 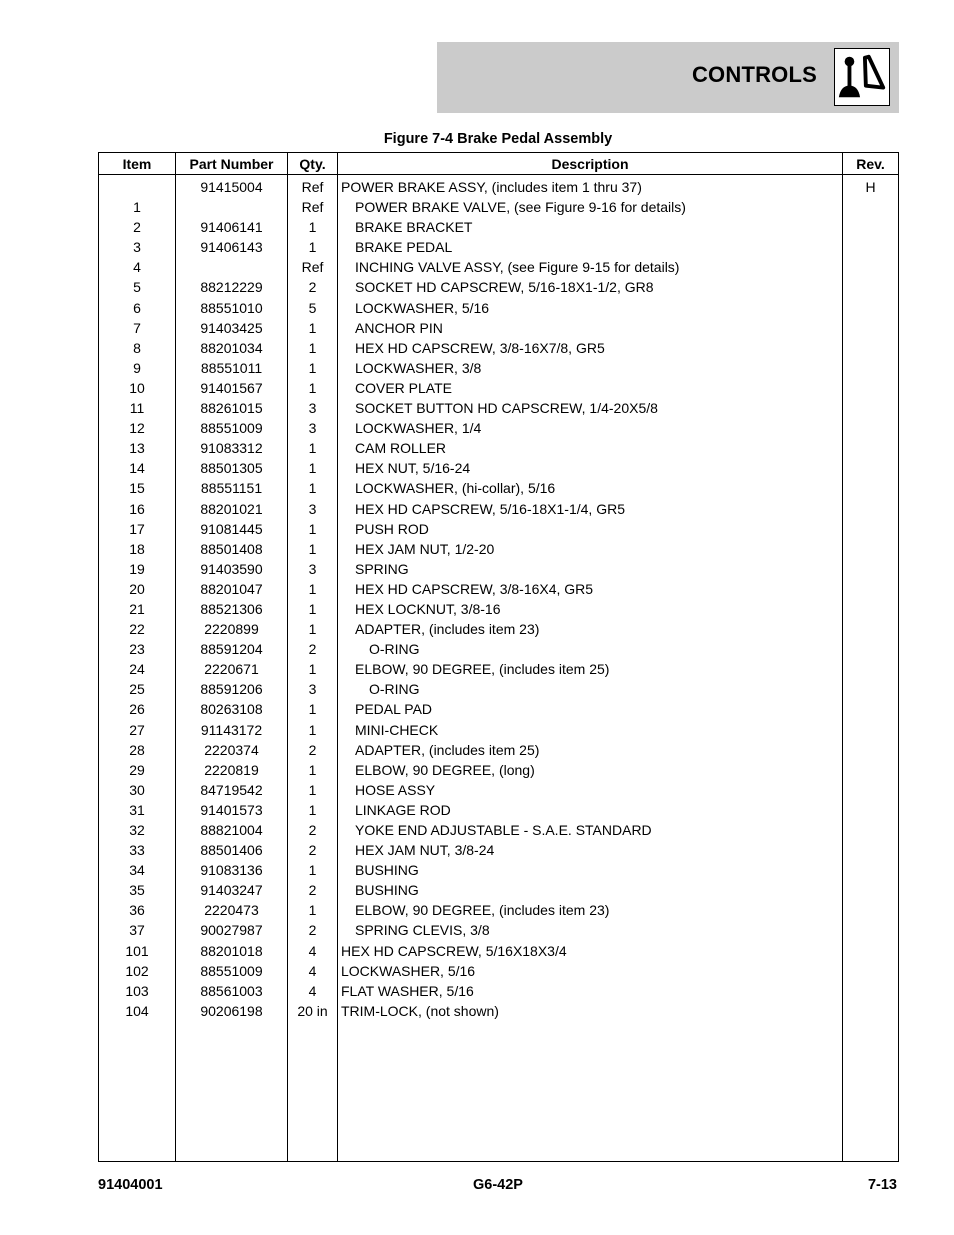 What do you see at coordinates (137, 588) in the screenshot?
I see `cell-item: 20` at bounding box center [137, 588].